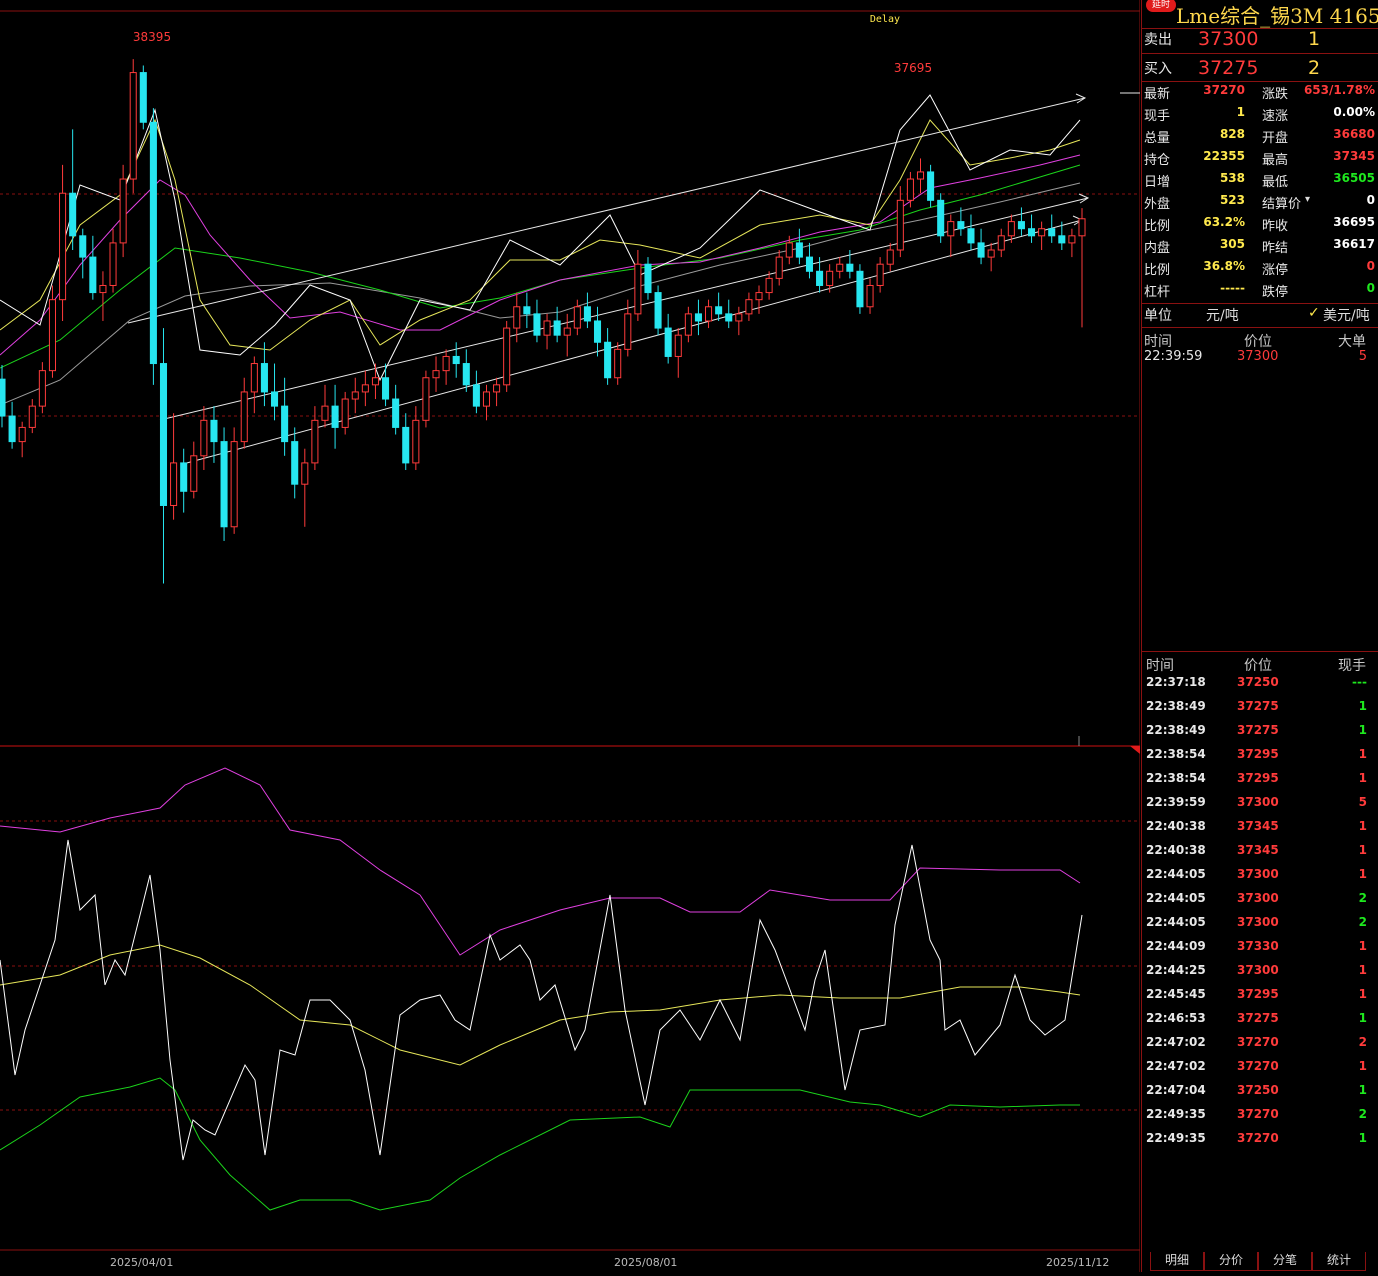 This screenshot has width=1378, height=1276. I want to click on tick-price: 37300, so click(1258, 802).